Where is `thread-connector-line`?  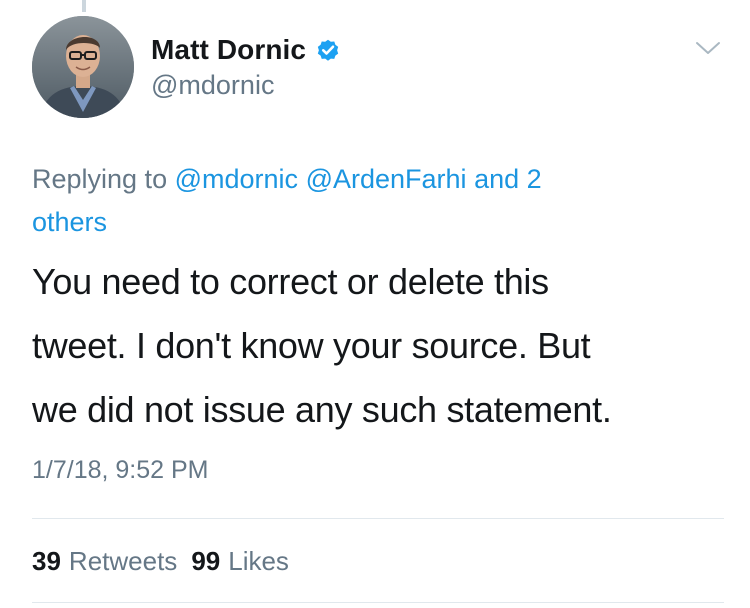
thread-connector-line is located at coordinates (84, 6).